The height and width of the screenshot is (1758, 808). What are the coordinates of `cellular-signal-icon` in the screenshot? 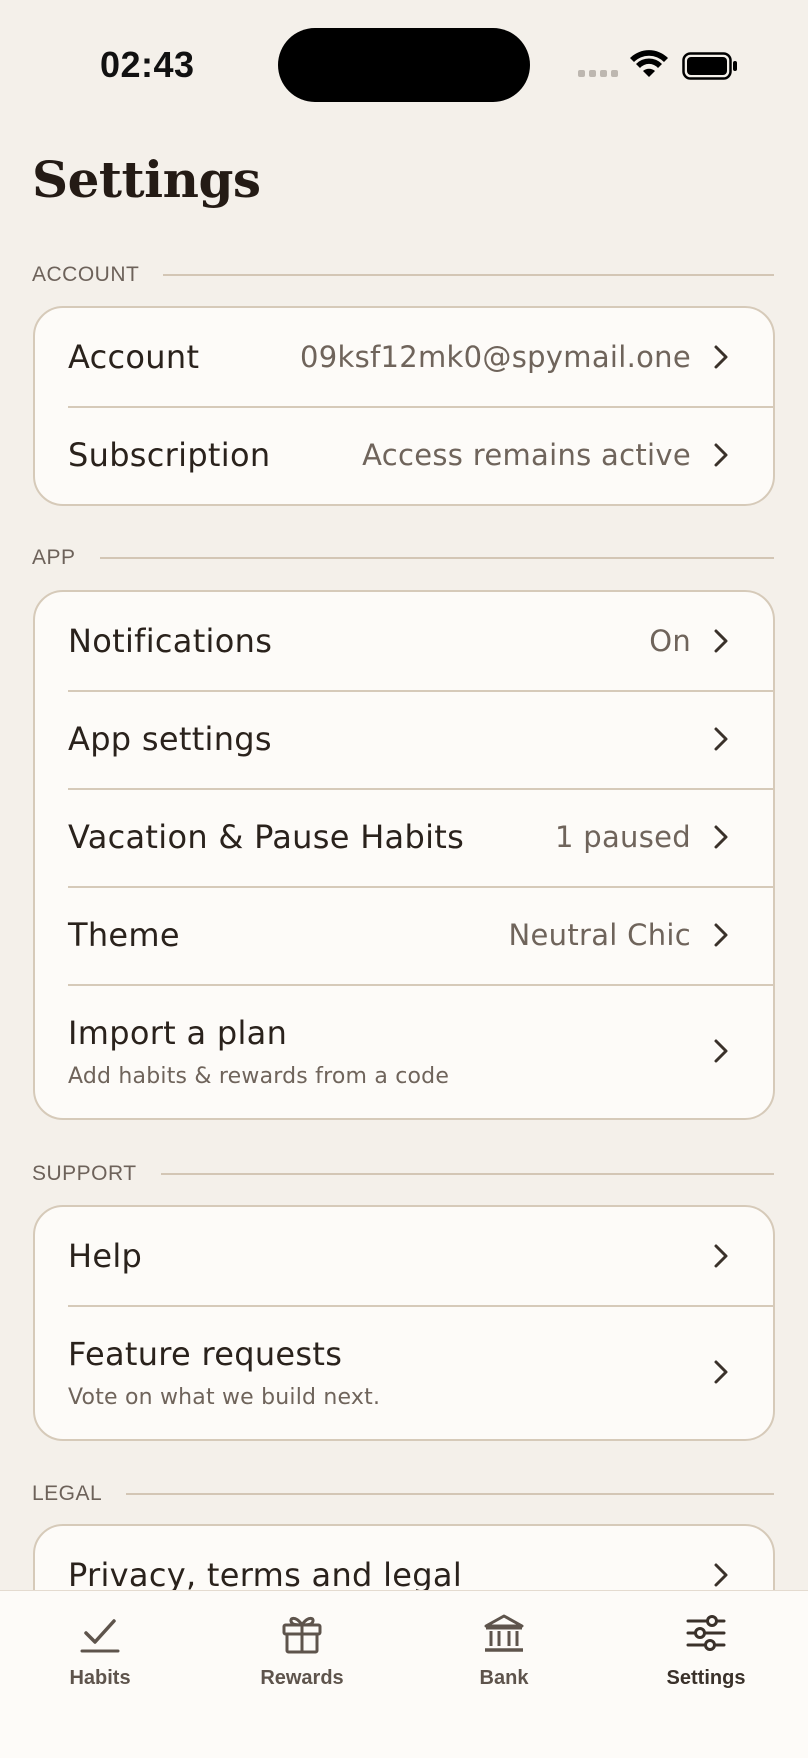 It's located at (599, 75).